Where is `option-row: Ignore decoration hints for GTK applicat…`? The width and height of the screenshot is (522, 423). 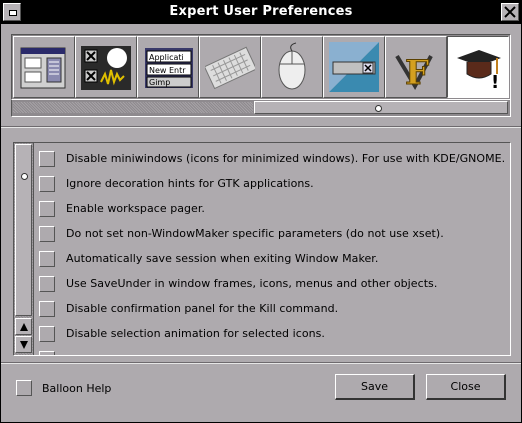
option-row: Ignore decoration hints for GTK applicat… is located at coordinates (273, 184).